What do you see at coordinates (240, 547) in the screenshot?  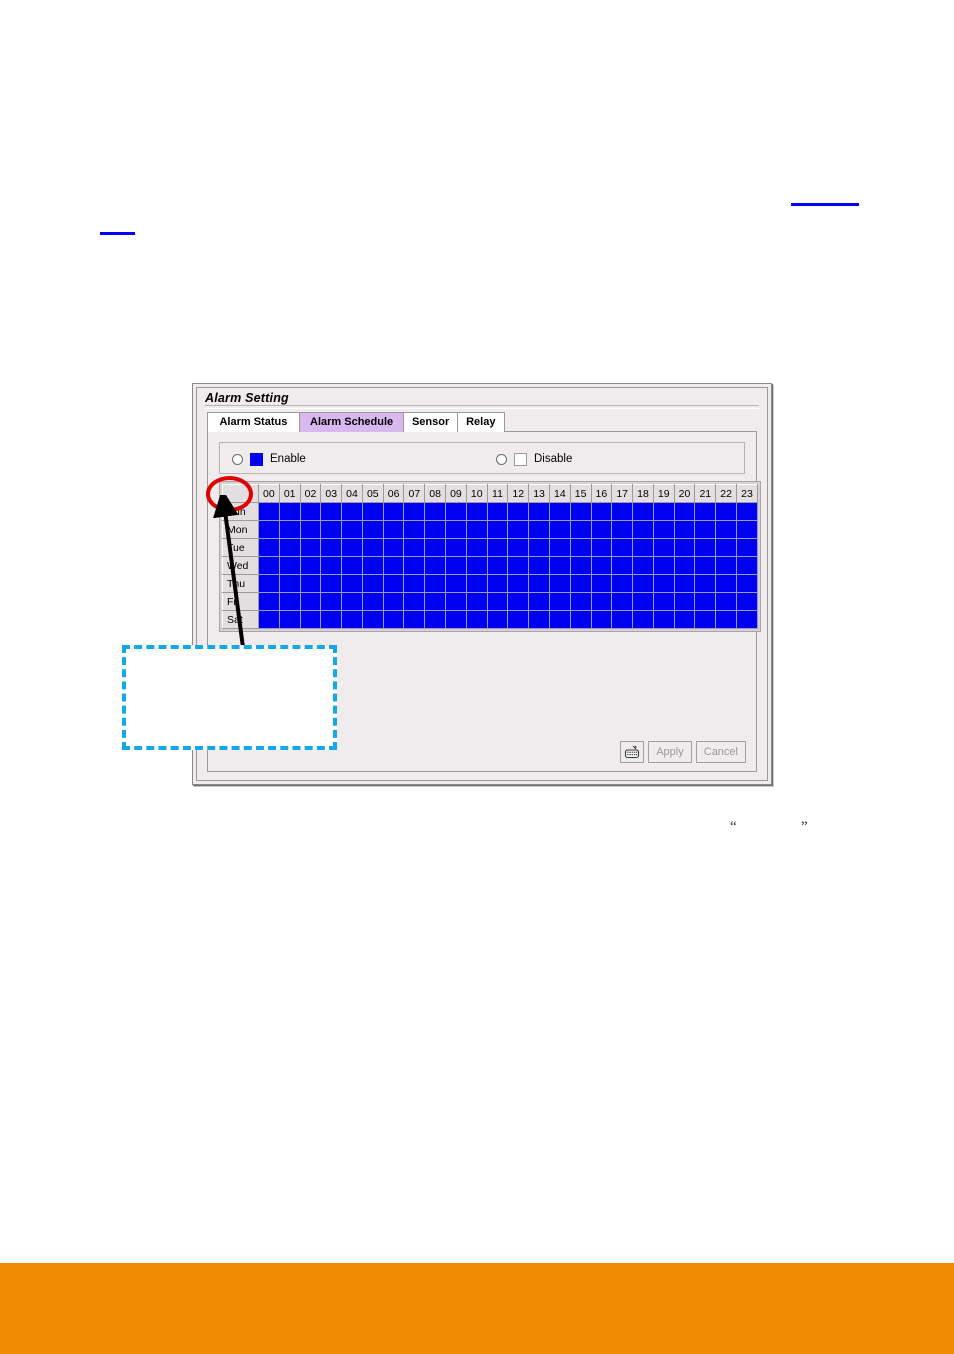 I see `day-header-tue: Tue` at bounding box center [240, 547].